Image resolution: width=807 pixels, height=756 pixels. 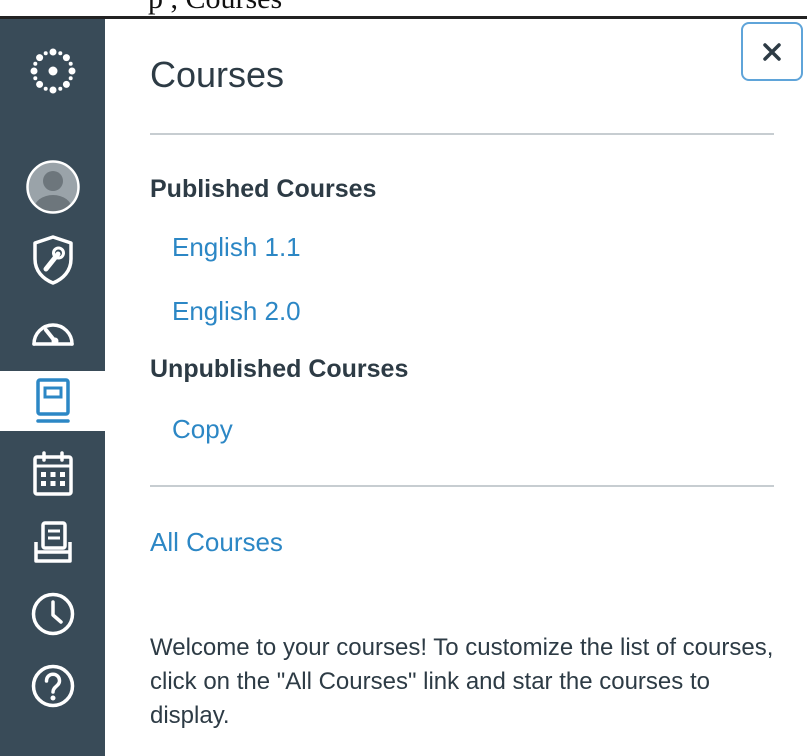 I want to click on admin-shield-icon, so click(x=52, y=260).